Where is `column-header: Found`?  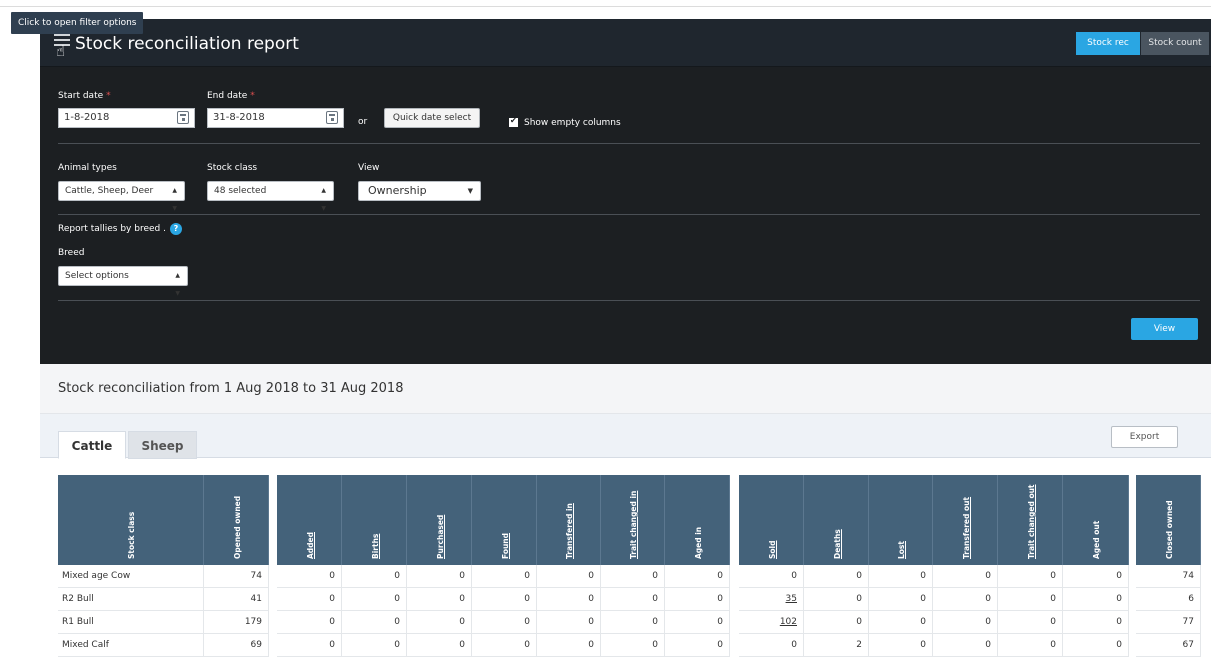
column-header: Found is located at coordinates (504, 520).